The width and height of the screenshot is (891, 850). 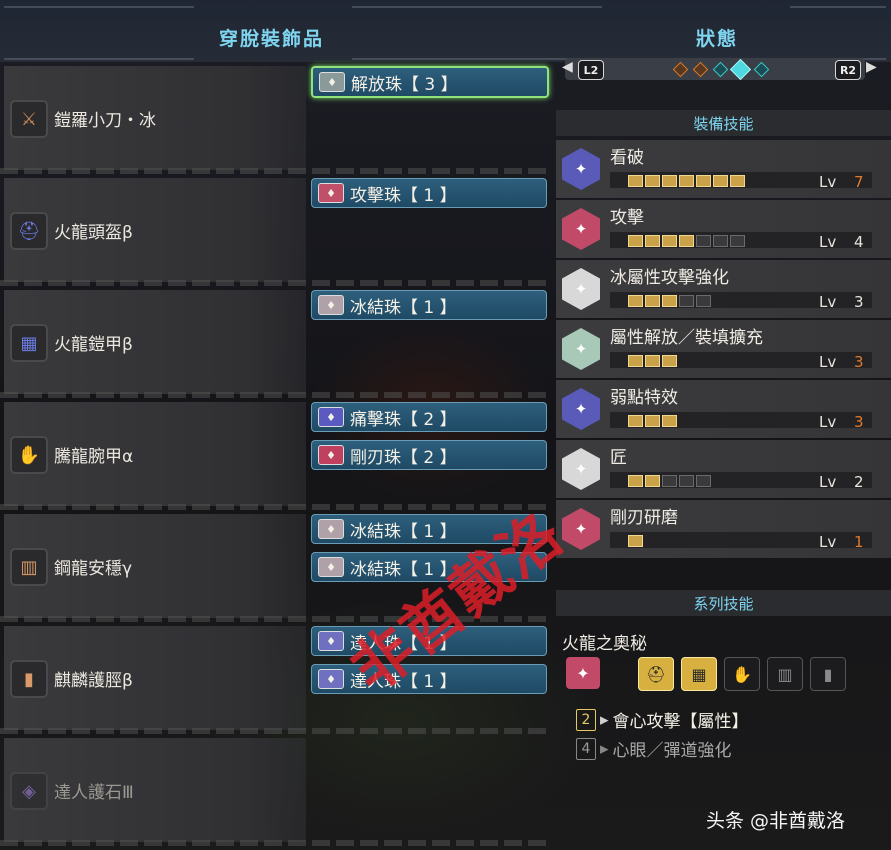 I want to click on equipment-row: ▦ 火龍鎧甲β ♦ 冰結珠【 1 】, so click(x=276, y=342).